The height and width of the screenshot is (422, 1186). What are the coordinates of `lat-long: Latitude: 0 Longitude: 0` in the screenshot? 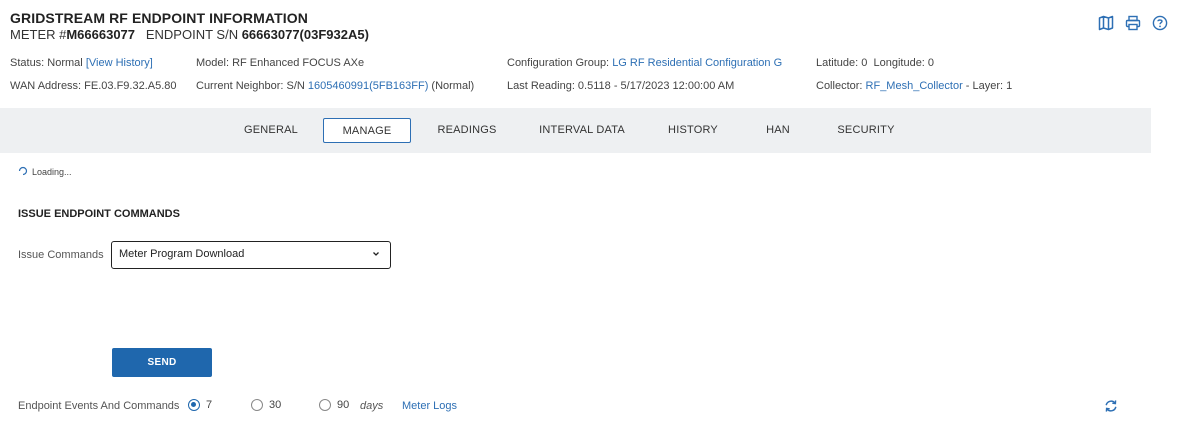 It's located at (875, 63).